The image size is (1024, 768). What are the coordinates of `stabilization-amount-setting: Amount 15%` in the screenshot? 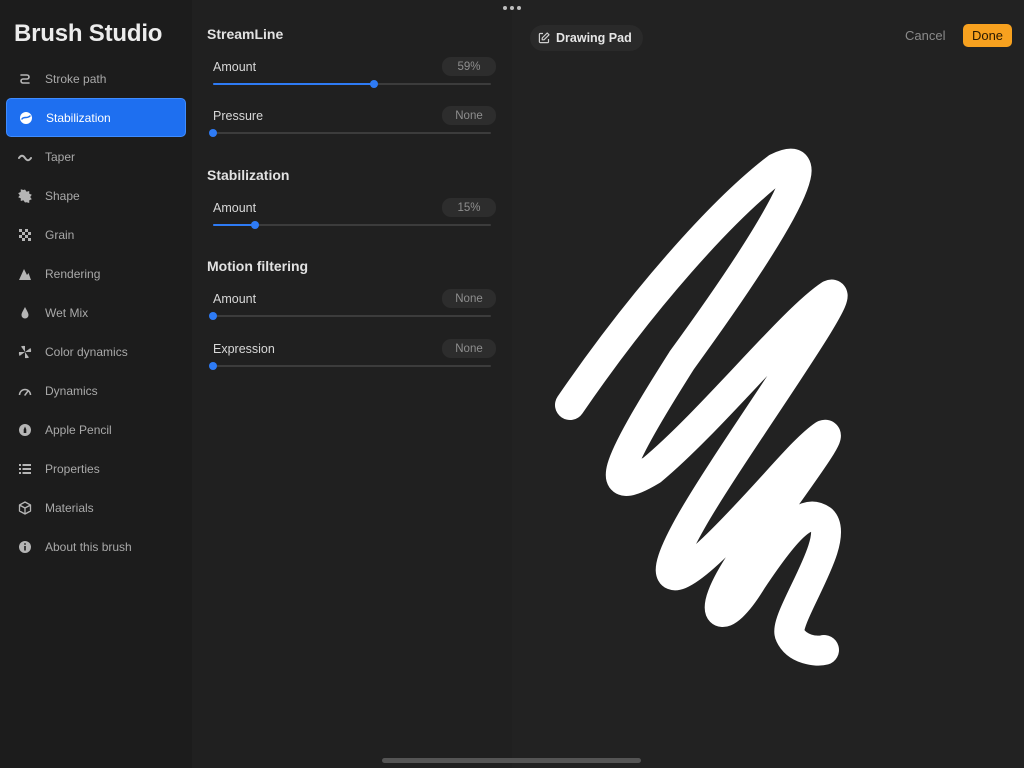 It's located at (354, 218).